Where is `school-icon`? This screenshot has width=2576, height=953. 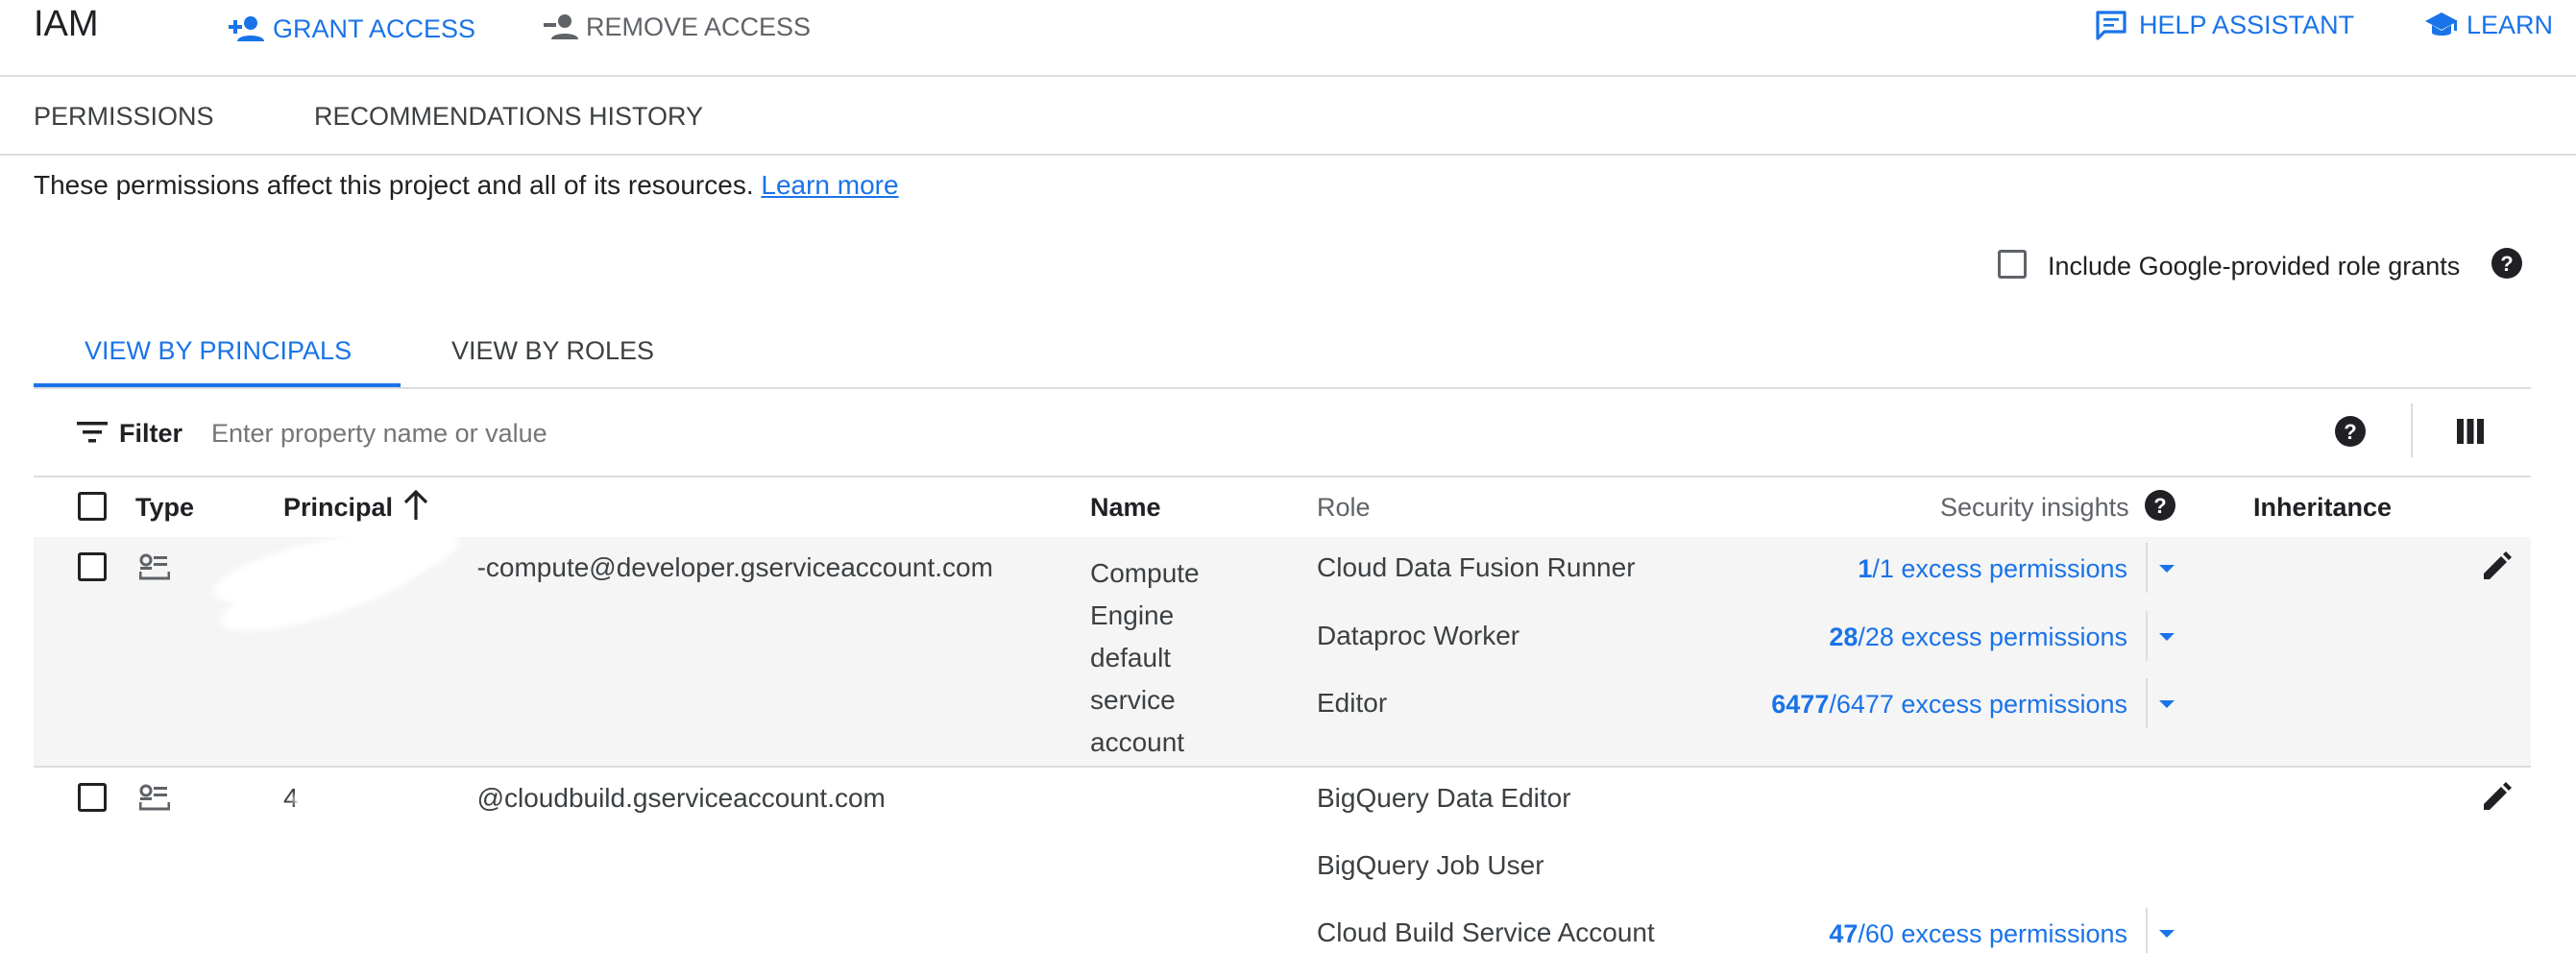
school-icon is located at coordinates (2441, 24).